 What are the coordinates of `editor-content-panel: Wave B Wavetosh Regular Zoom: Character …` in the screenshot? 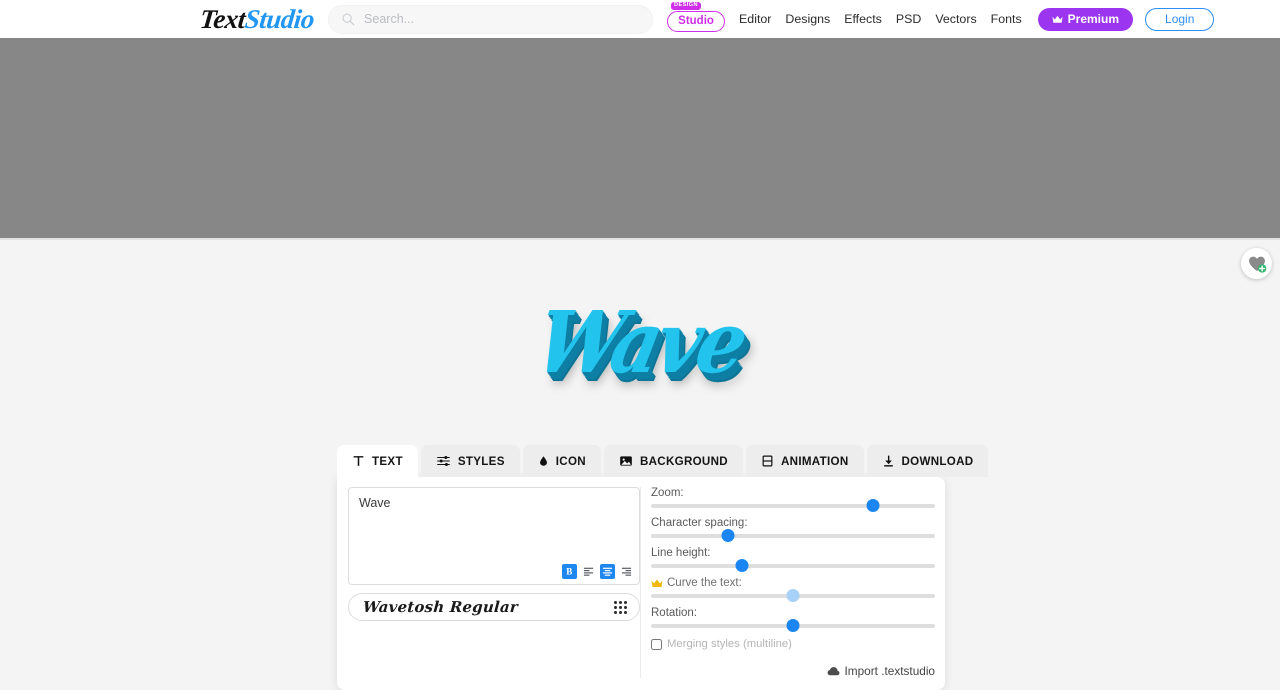 It's located at (641, 583).